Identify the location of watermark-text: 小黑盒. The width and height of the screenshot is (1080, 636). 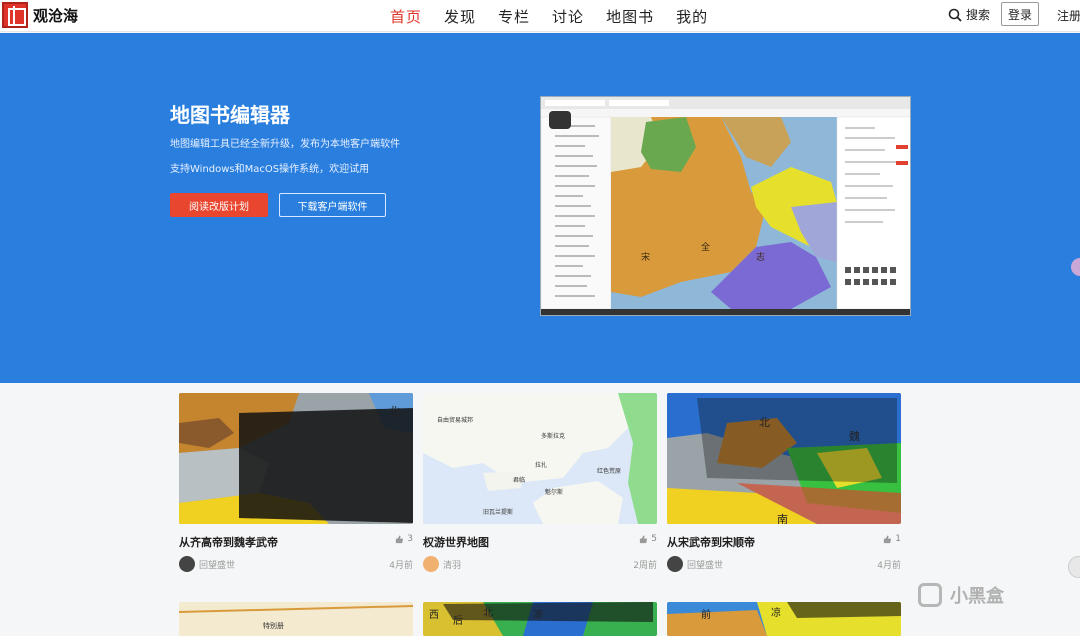
(977, 596).